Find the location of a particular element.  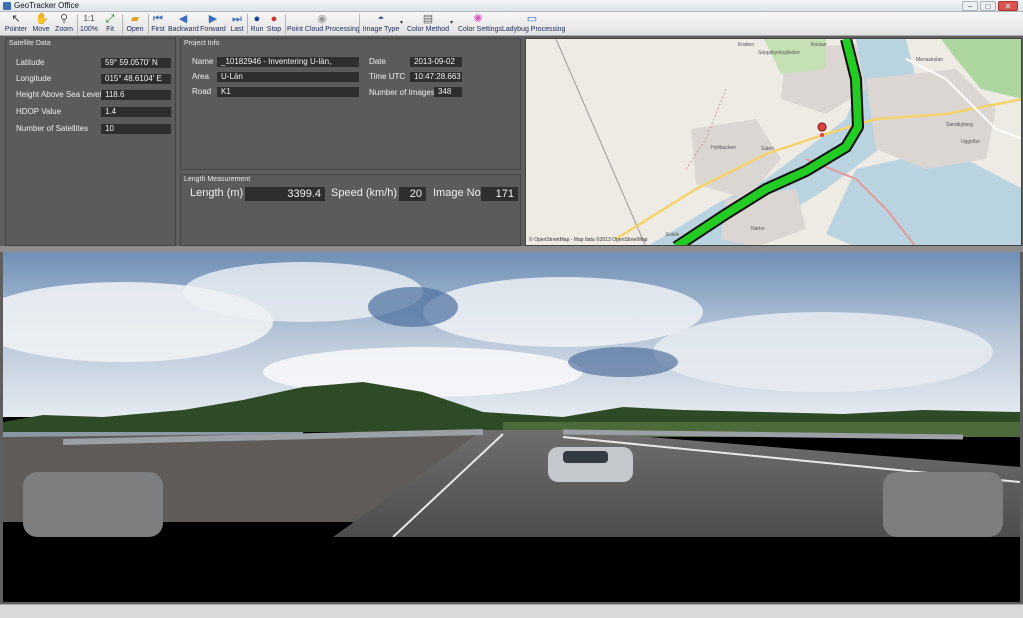

zoom-label: Zoom is located at coordinates (64, 29).